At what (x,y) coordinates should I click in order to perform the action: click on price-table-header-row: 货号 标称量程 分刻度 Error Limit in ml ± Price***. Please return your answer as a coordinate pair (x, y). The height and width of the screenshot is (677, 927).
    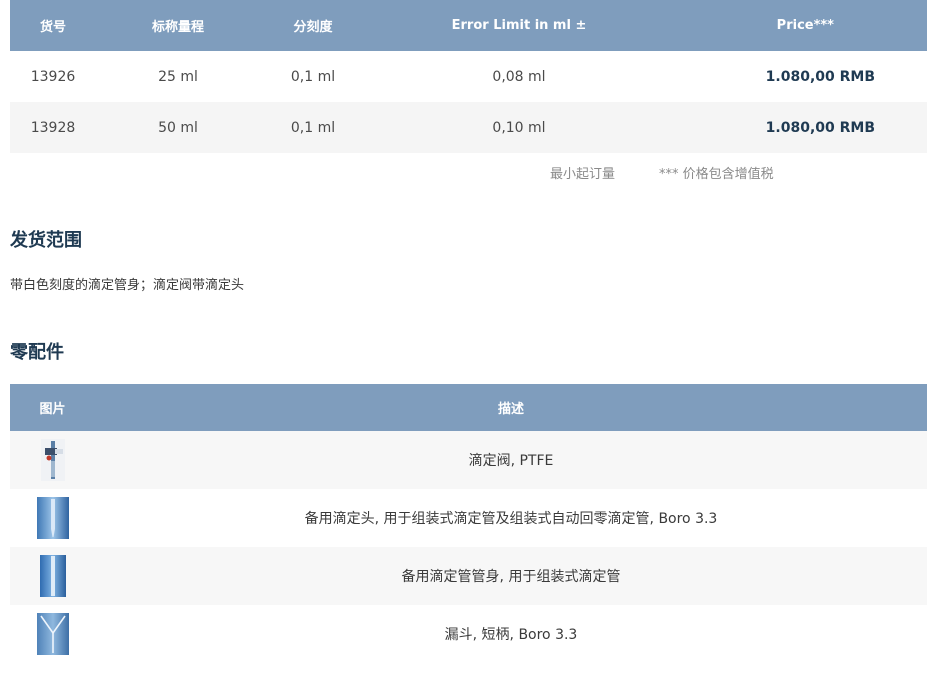
    Looking at the image, I should click on (468, 25).